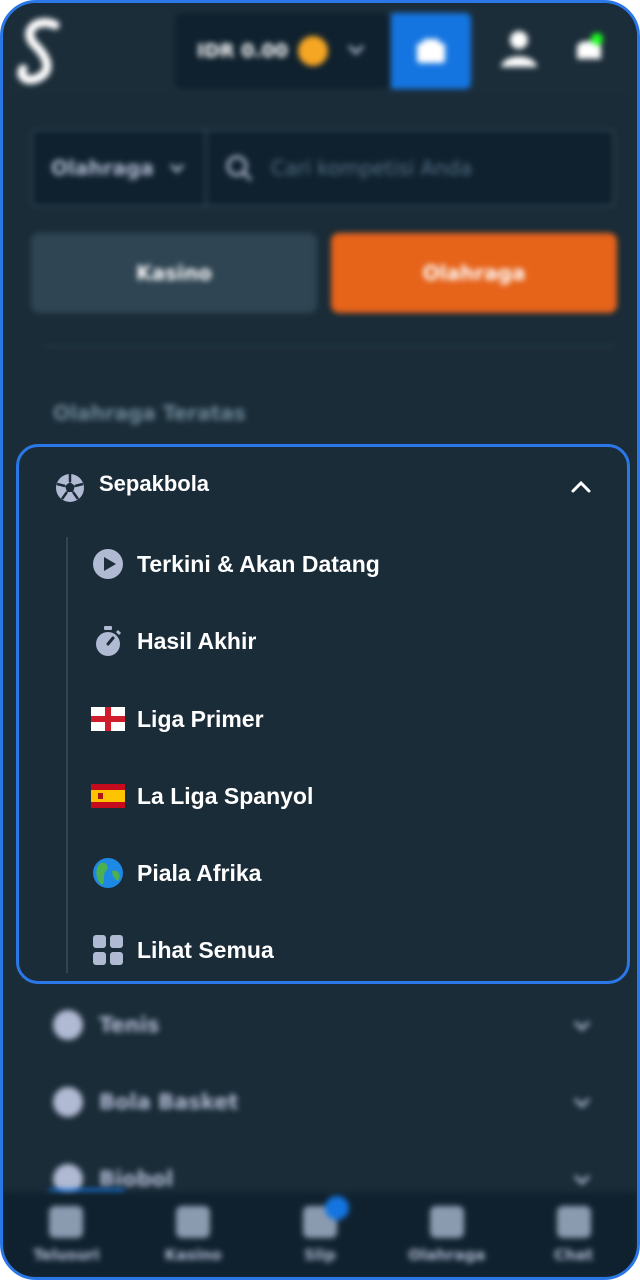 This screenshot has height=1280, width=640. I want to click on section-title: Olahraga Teratas, so click(149, 413).